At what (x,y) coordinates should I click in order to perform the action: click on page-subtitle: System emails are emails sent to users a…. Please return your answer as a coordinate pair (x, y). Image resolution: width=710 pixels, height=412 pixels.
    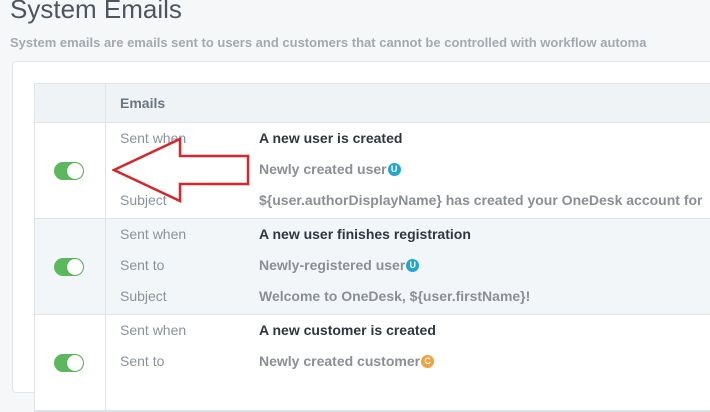
    Looking at the image, I should click on (328, 42).